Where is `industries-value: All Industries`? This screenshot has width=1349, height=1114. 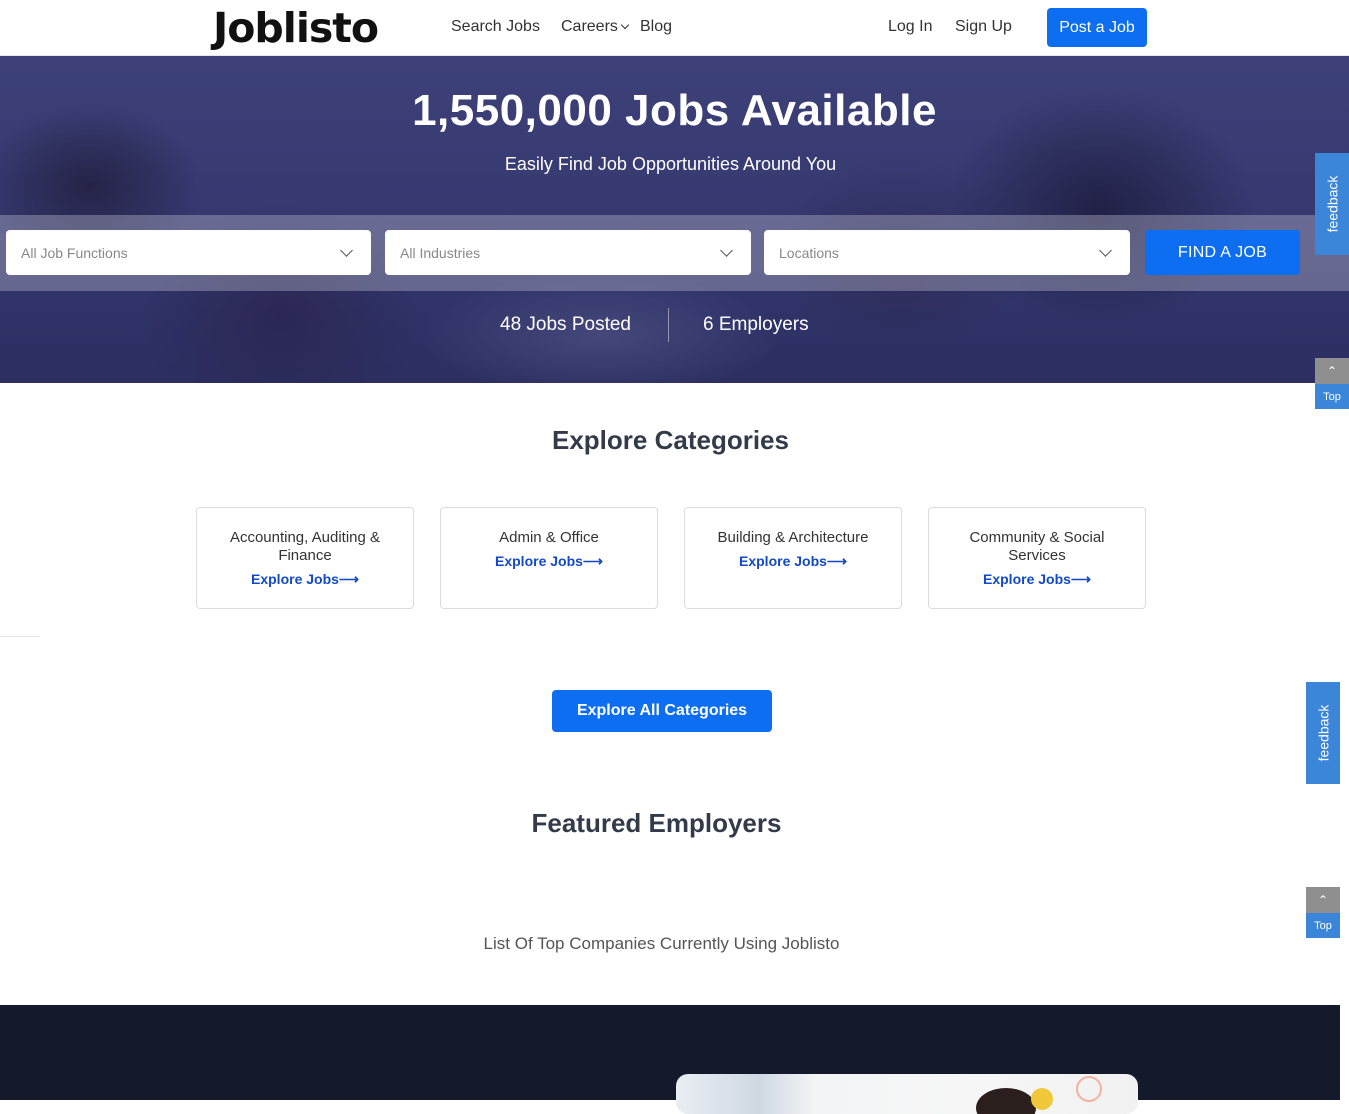 industries-value: All Industries is located at coordinates (440, 252).